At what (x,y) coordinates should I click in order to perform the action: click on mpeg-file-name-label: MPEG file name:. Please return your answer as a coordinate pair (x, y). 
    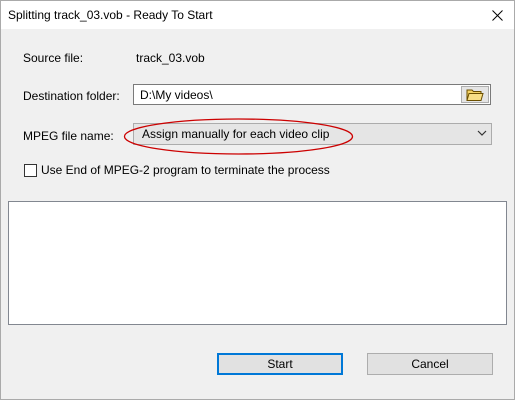
    Looking at the image, I should click on (68, 136).